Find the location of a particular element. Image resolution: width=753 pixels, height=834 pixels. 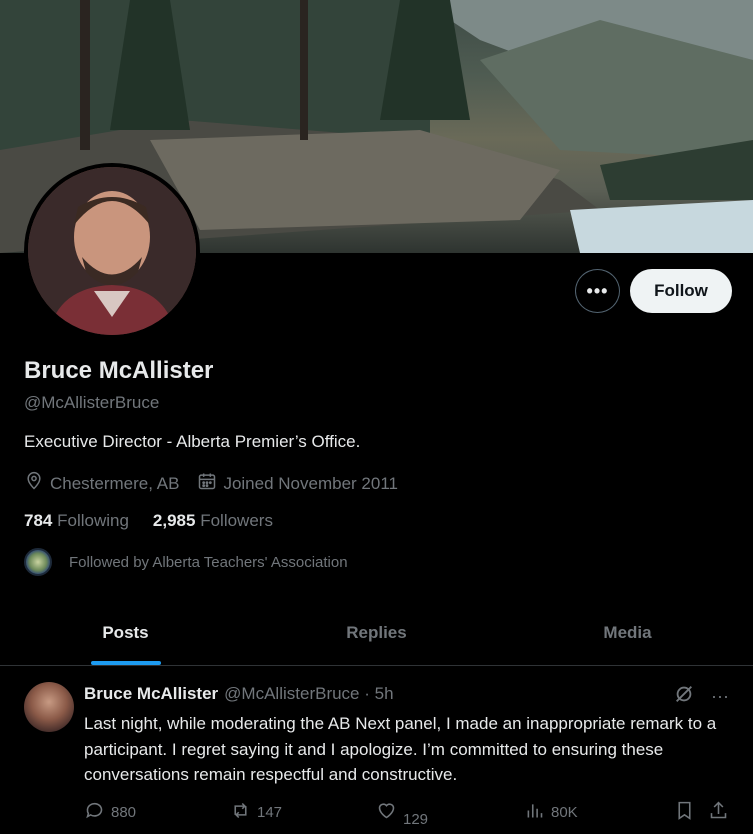

tab-posts: Posts is located at coordinates (125, 632).